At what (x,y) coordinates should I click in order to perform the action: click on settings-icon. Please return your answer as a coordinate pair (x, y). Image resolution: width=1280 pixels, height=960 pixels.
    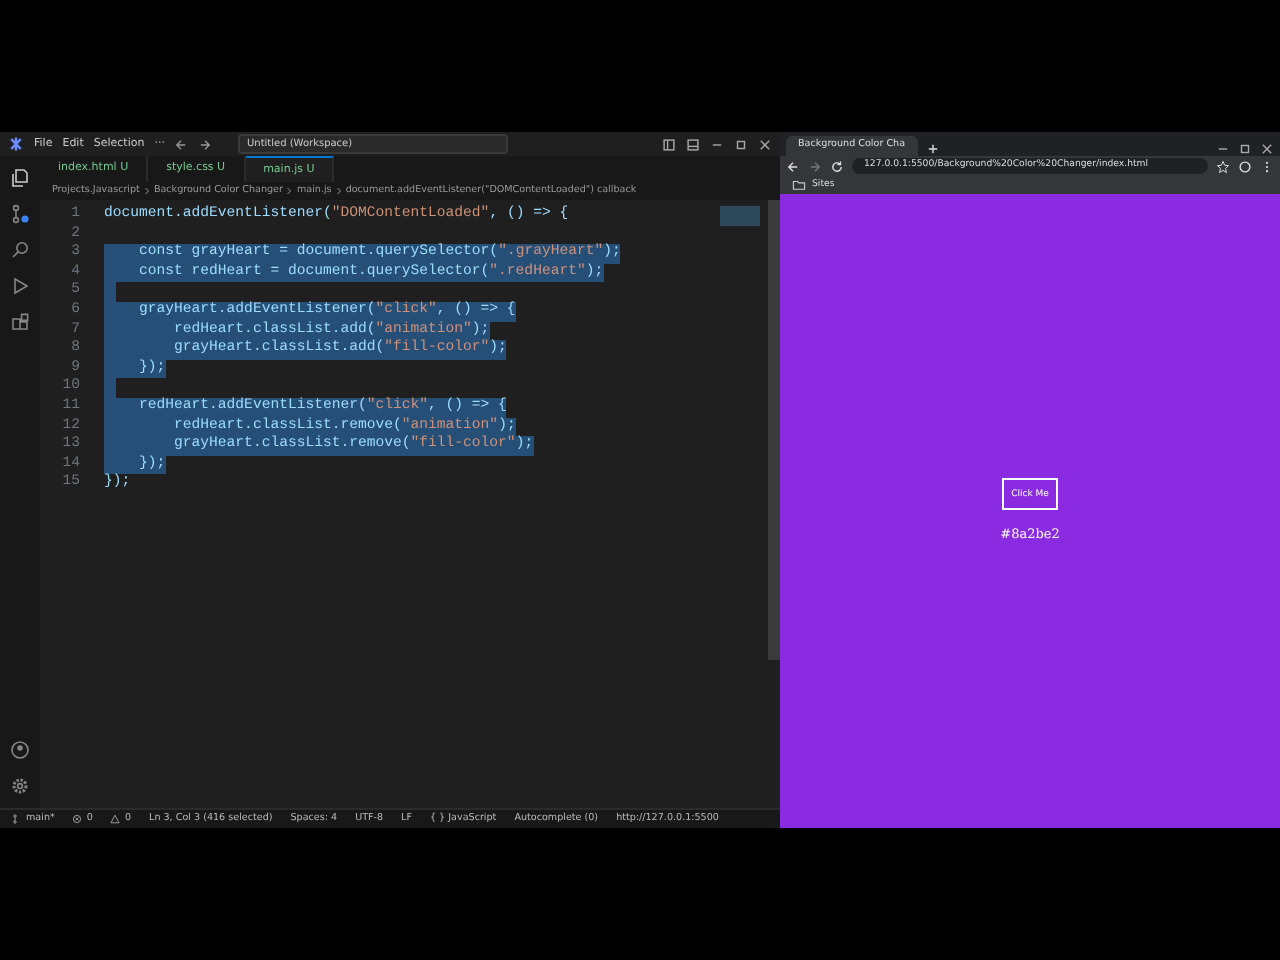
    Looking at the image, I should click on (20, 786).